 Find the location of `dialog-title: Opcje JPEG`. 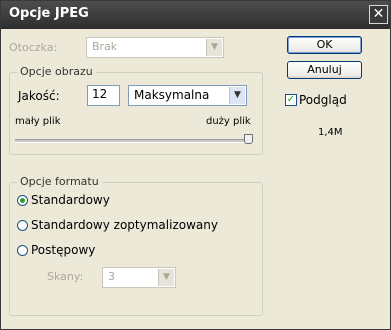

dialog-title: Opcje JPEG is located at coordinates (49, 13).